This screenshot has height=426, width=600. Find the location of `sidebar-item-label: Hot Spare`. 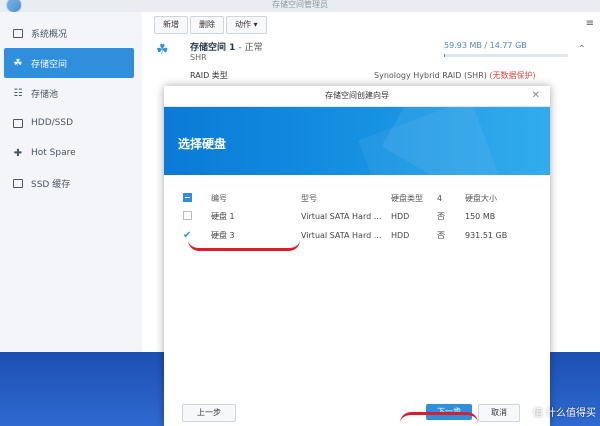

sidebar-item-label: Hot Spare is located at coordinates (53, 153).